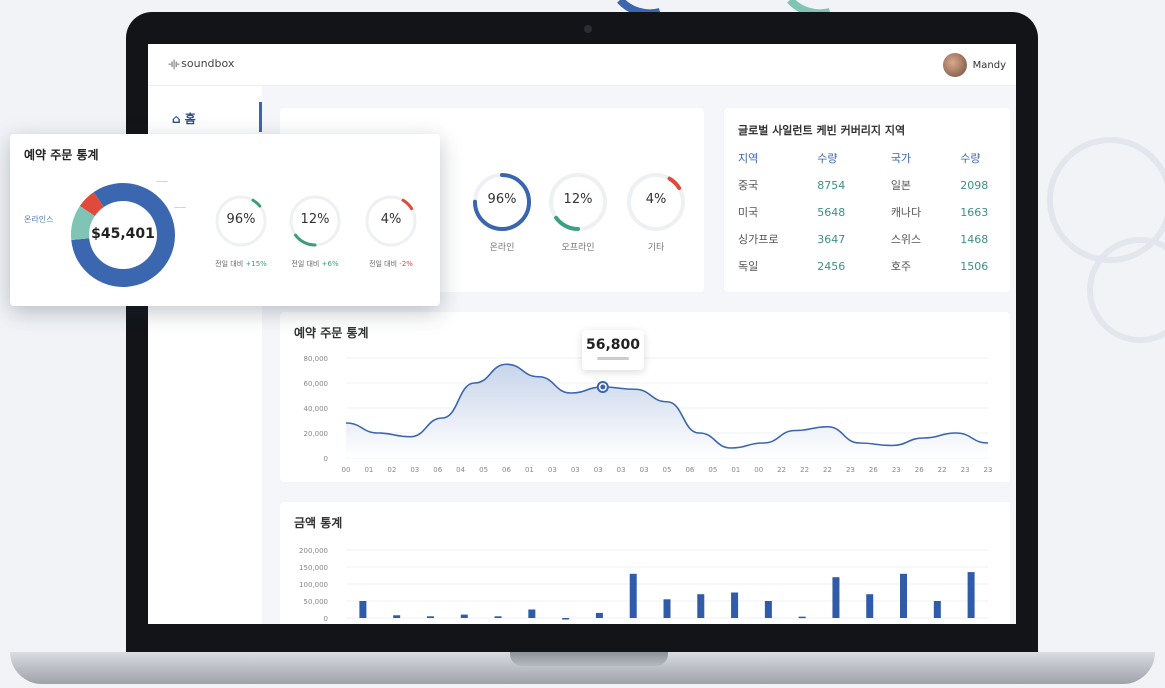  What do you see at coordinates (184, 118) in the screenshot?
I see `sidebar-item-home: ⌂ 홈` at bounding box center [184, 118].